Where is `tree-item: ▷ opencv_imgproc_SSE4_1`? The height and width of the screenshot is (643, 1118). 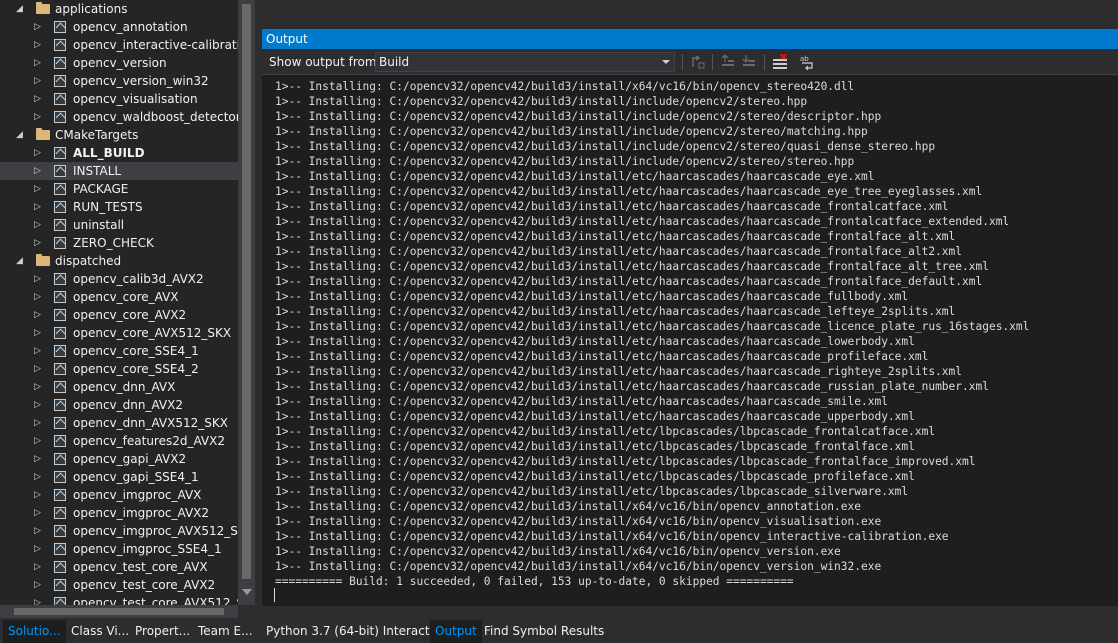 tree-item: ▷ opencv_imgproc_SSE4_1 is located at coordinates (119, 549).